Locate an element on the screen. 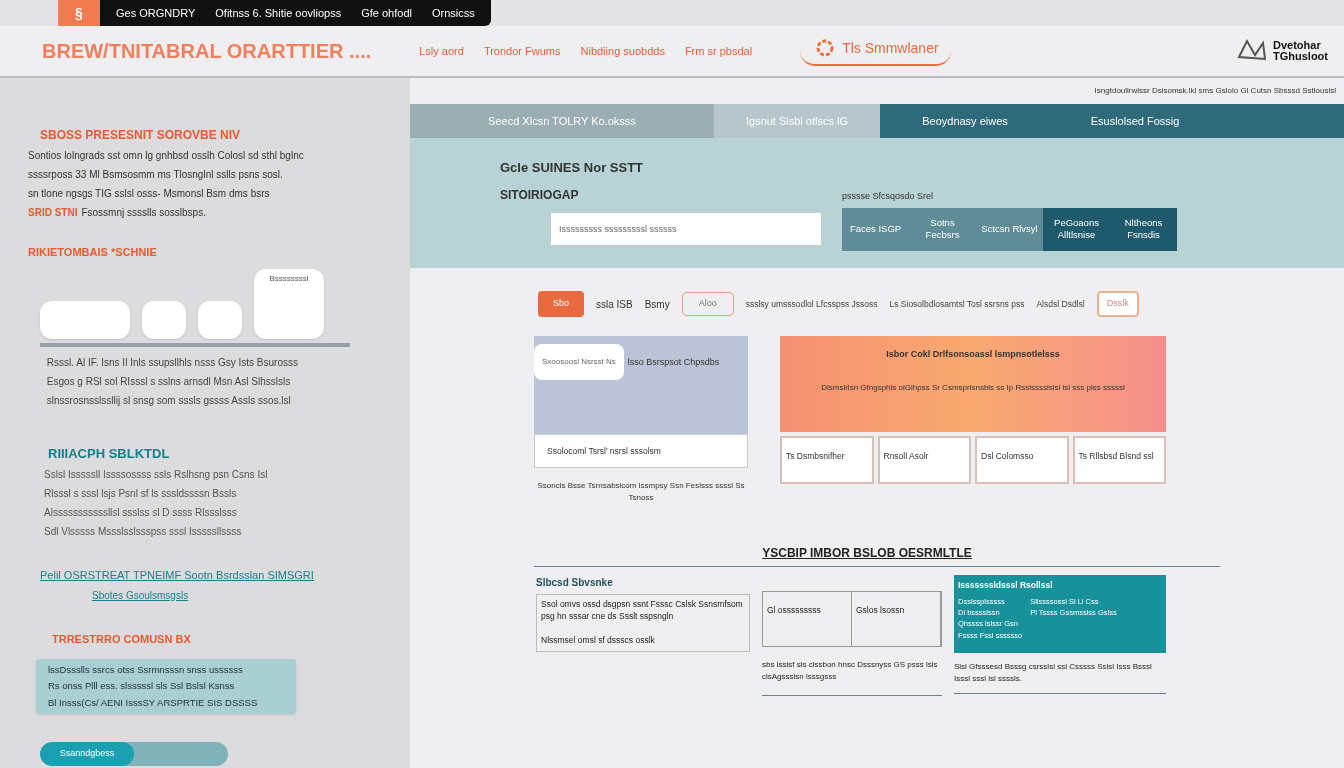 The width and height of the screenshot is (1344, 768). nav-link: Nibdiing suobdds is located at coordinates (622, 51).